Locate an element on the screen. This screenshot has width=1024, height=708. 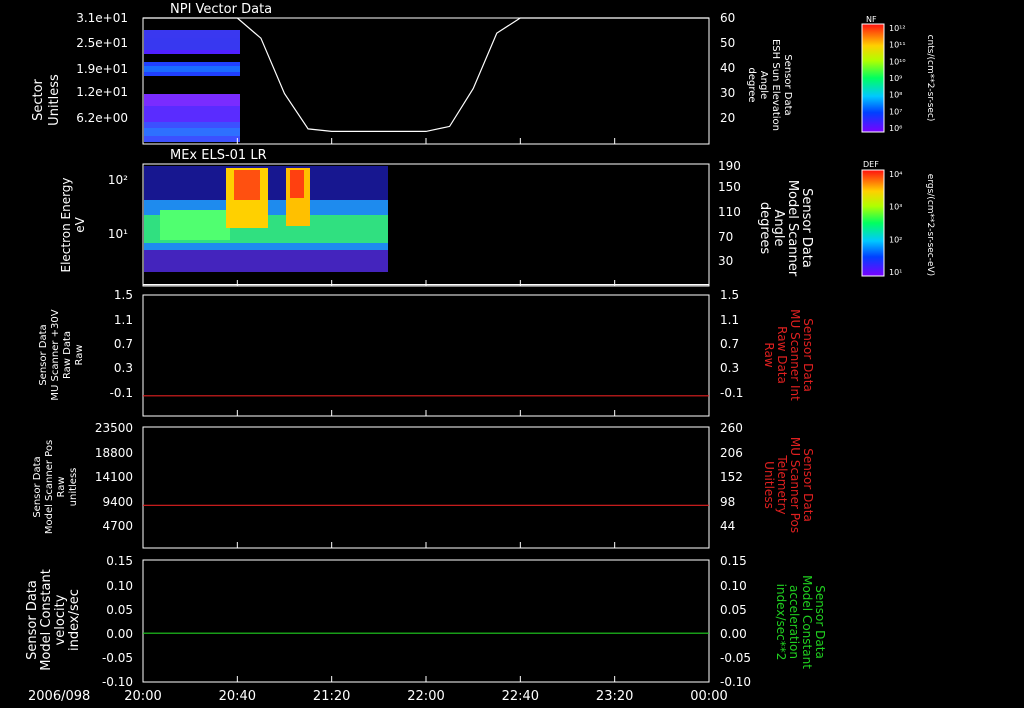
colorbar-def is located at coordinates (873, 223).